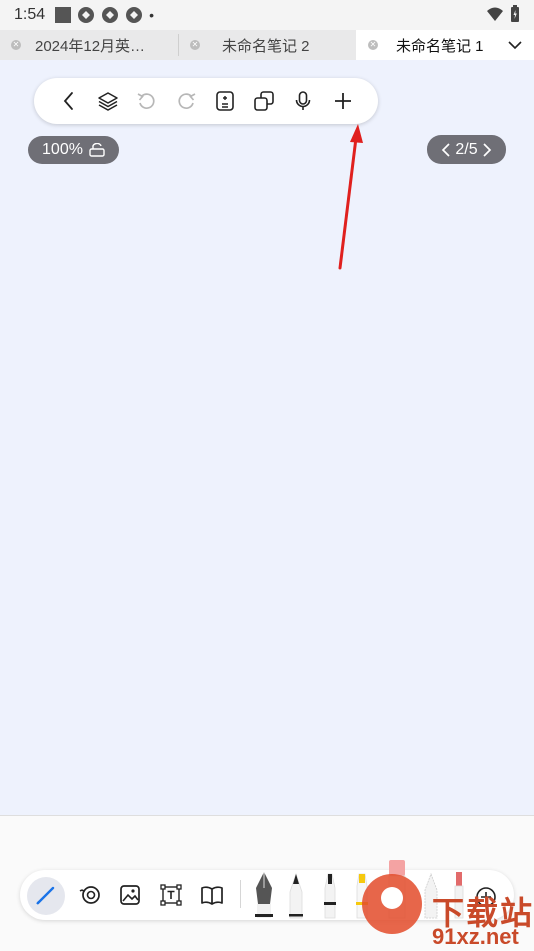  What do you see at coordinates (90, 895) in the screenshot?
I see `lasso-icon` at bounding box center [90, 895].